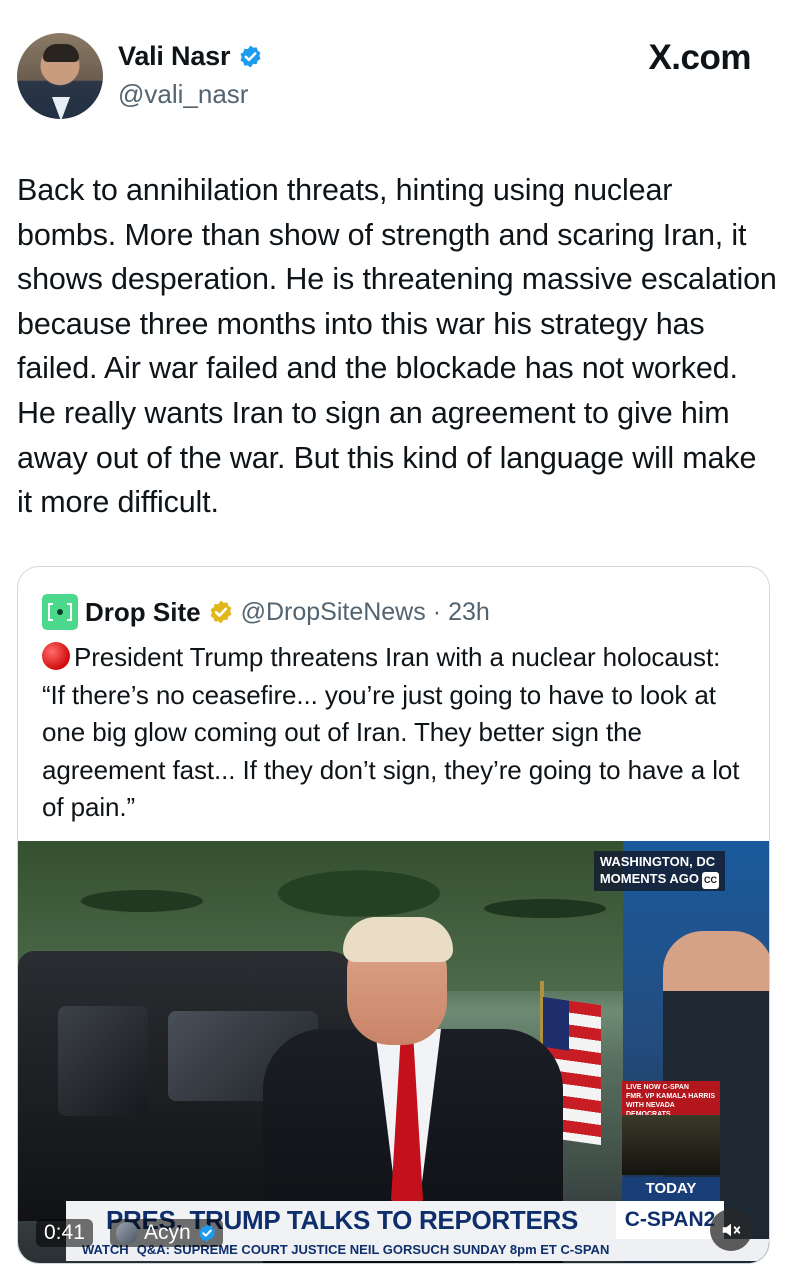 This screenshot has height=1280, width=787. I want to click on location-line-2: MOMENTS AGO, so click(649, 878).